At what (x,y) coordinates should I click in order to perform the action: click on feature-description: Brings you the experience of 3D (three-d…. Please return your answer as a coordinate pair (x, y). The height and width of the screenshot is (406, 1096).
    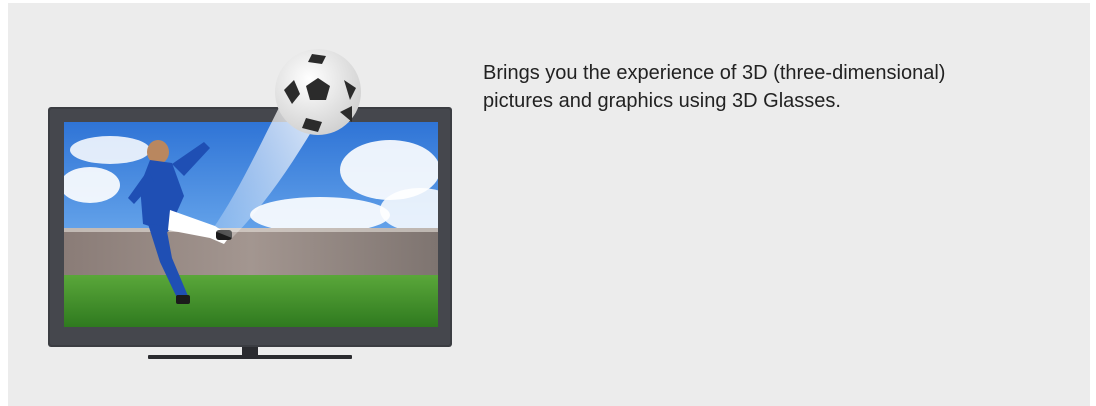
    Looking at the image, I should click on (714, 87).